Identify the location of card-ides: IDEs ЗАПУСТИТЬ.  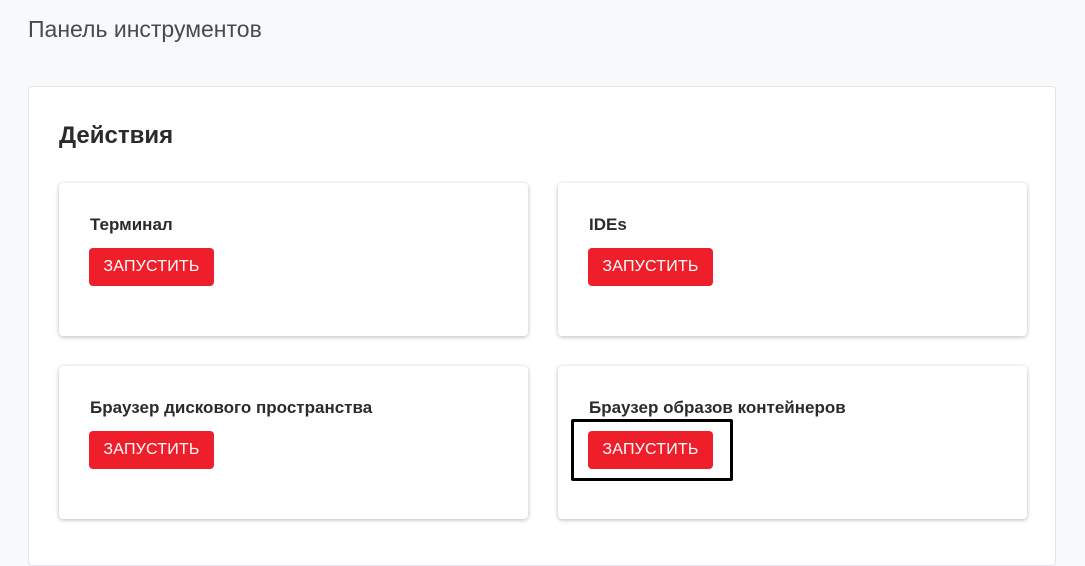
(792, 259).